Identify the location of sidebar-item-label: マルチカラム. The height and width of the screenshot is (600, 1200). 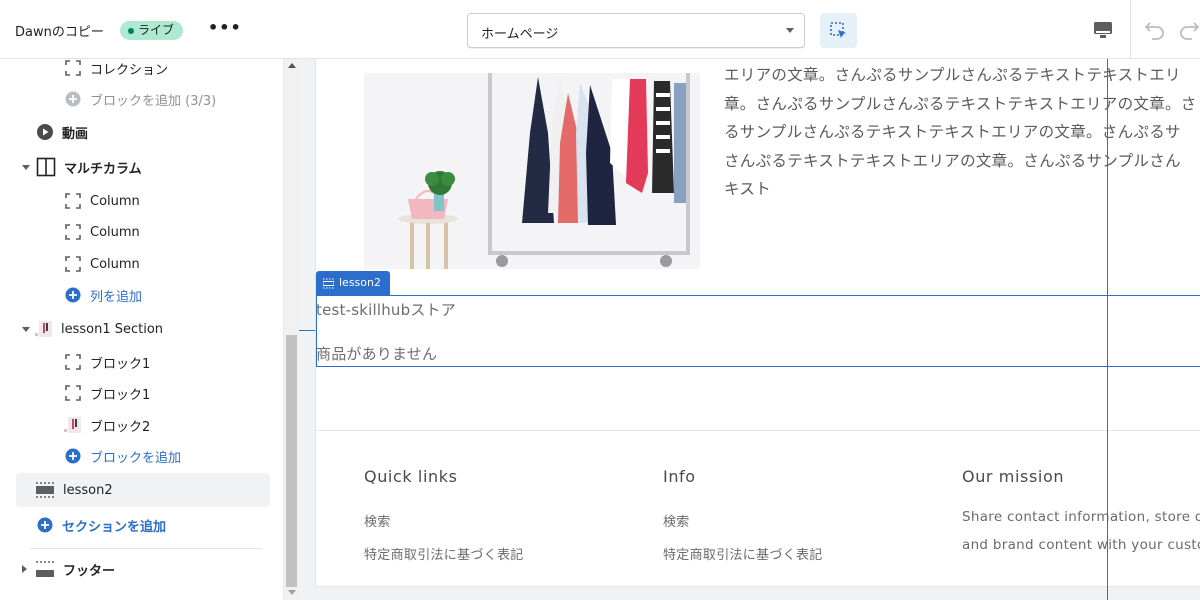
(103, 169).